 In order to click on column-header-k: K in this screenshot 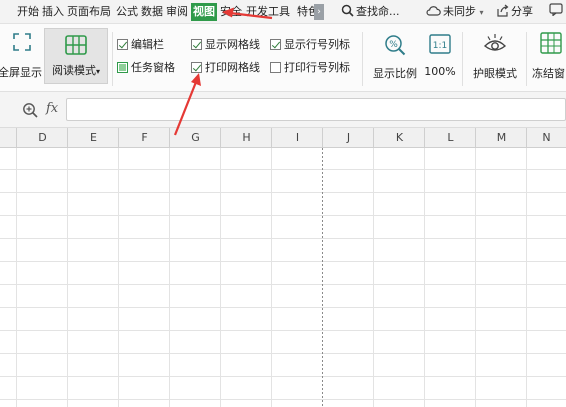, I will do `click(399, 138)`.